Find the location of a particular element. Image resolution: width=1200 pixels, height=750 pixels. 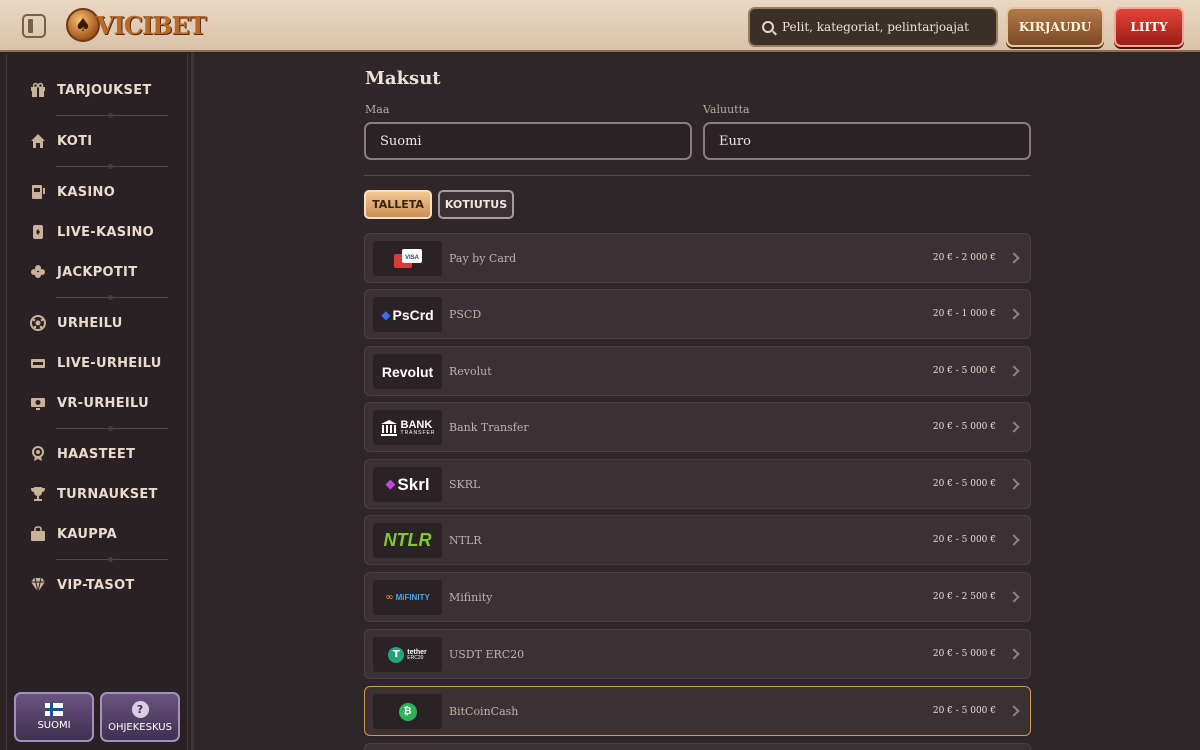

search-input: Pelit, kategoriat, pelintarjoajat is located at coordinates (873, 27).